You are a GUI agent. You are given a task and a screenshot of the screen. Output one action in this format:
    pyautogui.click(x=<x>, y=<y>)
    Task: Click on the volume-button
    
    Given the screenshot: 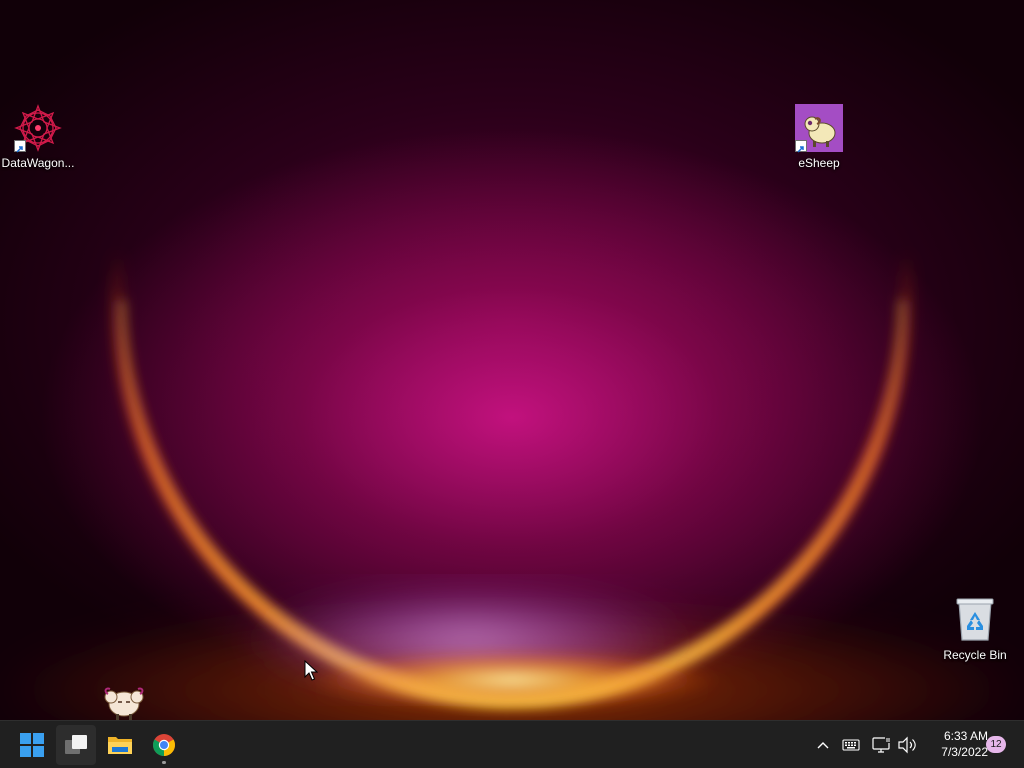 What is the action you would take?
    pyautogui.click(x=907, y=745)
    